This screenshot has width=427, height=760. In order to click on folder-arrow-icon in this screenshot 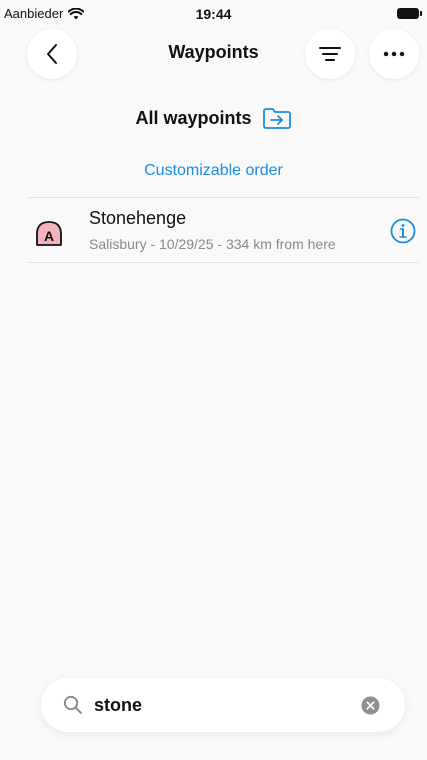, I will do `click(277, 118)`.